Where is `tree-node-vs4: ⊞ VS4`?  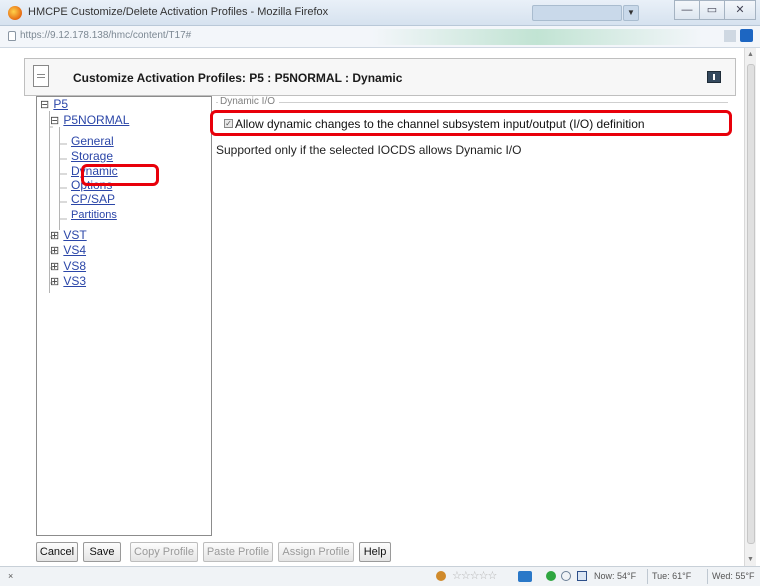
tree-node-vs4: ⊞ VS4 is located at coordinates (68, 250).